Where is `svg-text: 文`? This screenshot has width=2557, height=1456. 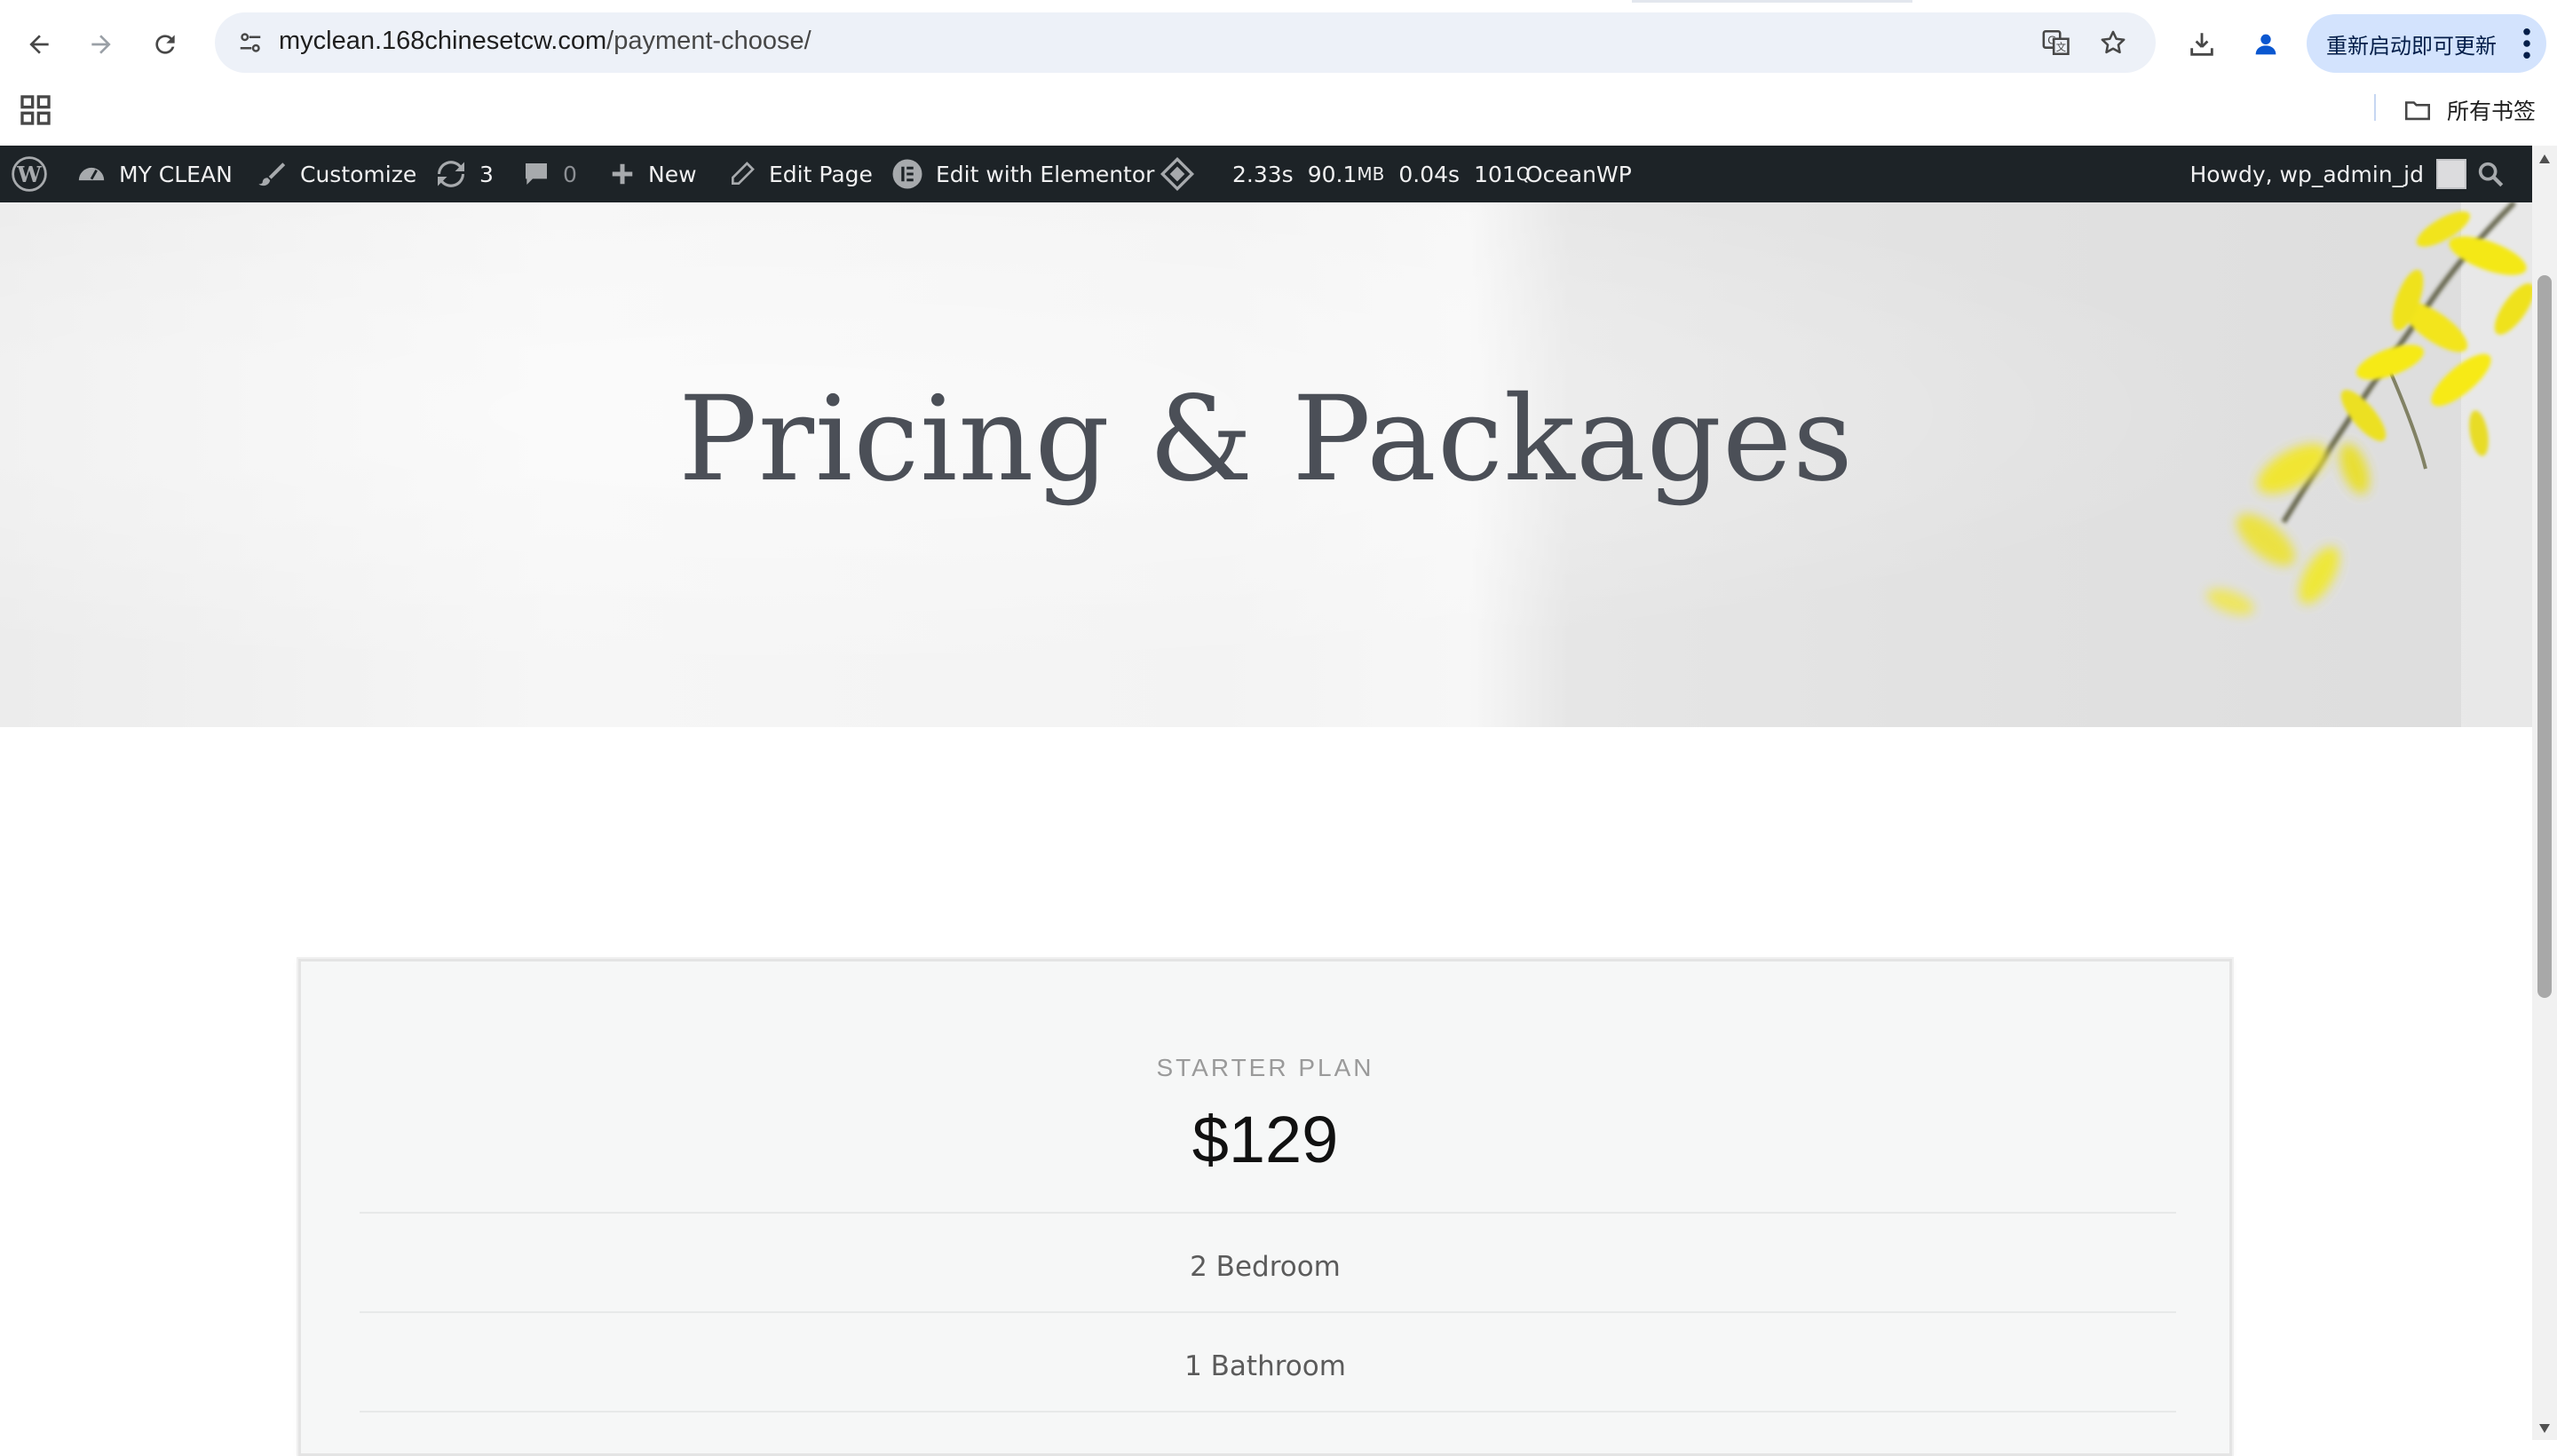
svg-text: 文 is located at coordinates (2061, 47).